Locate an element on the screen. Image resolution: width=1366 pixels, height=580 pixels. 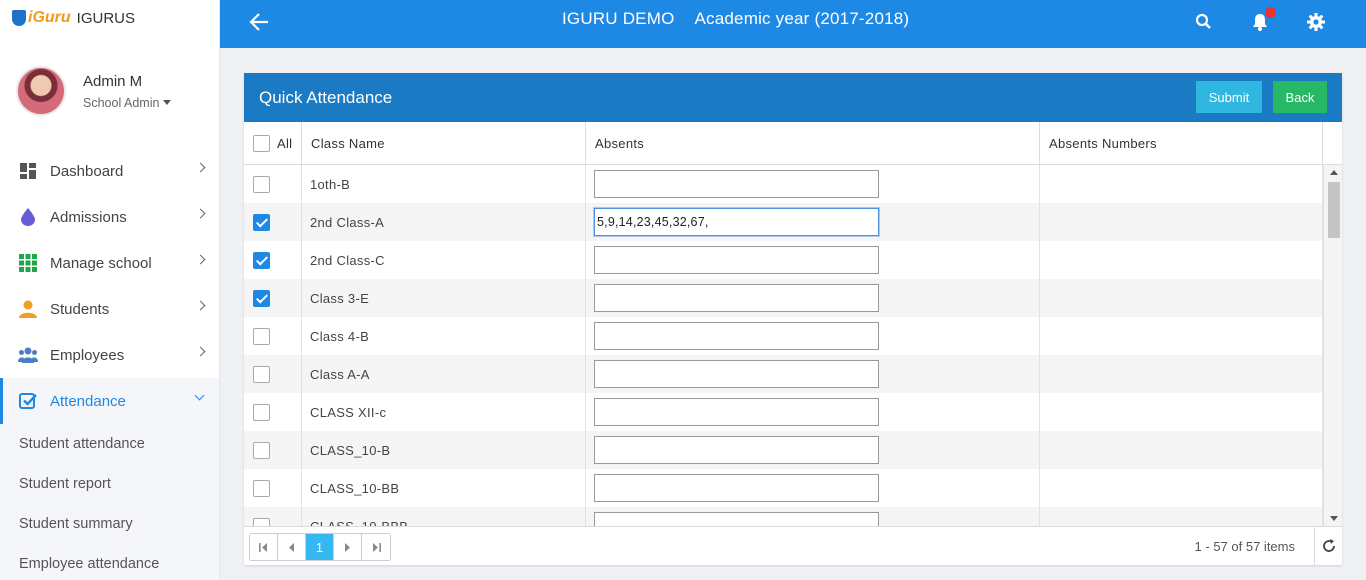
table-row: 2nd Class-C is located at coordinates (793, 260).